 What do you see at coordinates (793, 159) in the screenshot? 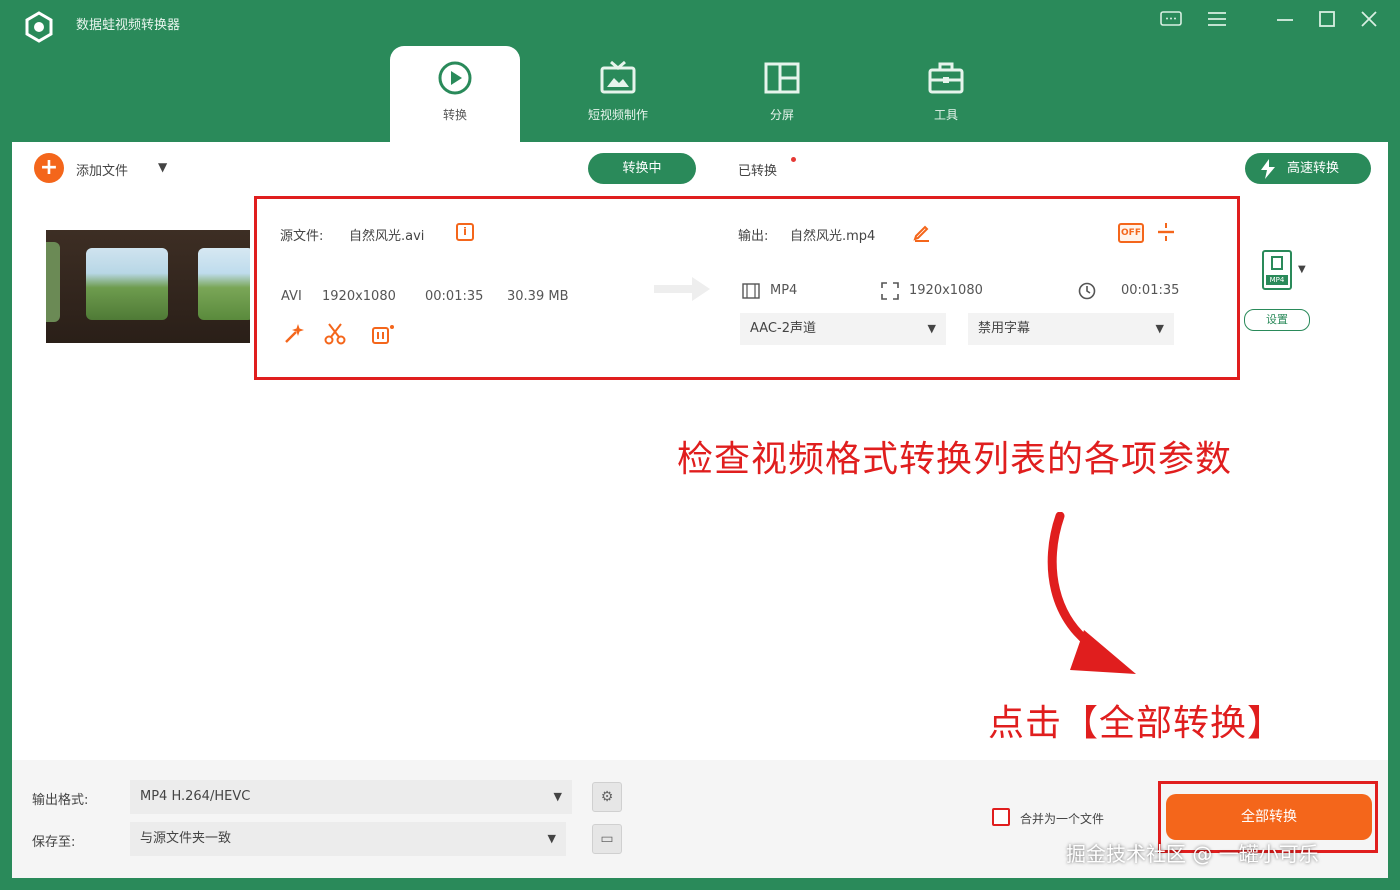
I see `notification-dot` at bounding box center [793, 159].